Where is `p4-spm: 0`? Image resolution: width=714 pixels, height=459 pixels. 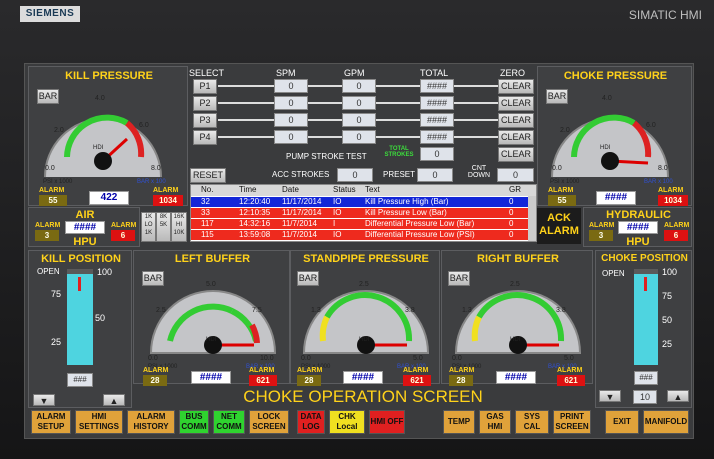
p4-spm: 0 is located at coordinates (291, 137).